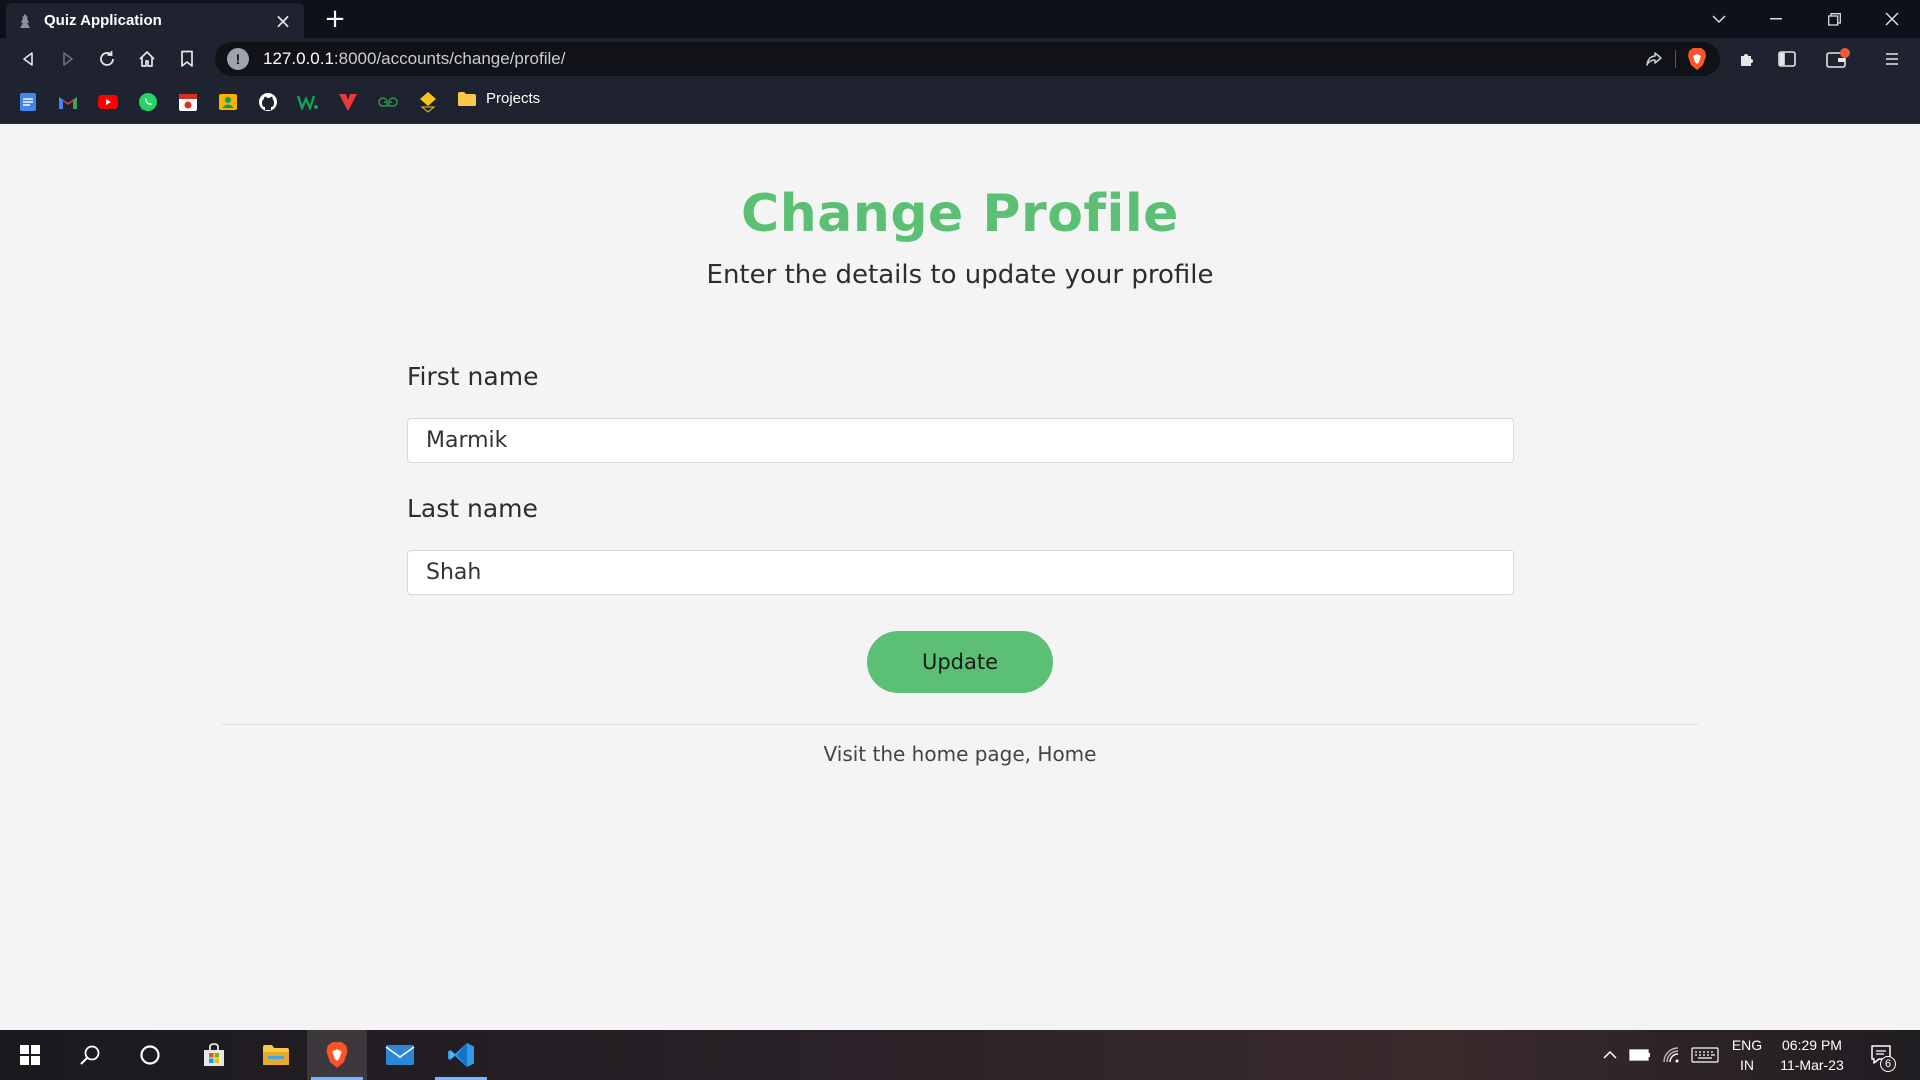  Describe the element at coordinates (1747, 1045) in the screenshot. I see `language-code: ENG` at that location.